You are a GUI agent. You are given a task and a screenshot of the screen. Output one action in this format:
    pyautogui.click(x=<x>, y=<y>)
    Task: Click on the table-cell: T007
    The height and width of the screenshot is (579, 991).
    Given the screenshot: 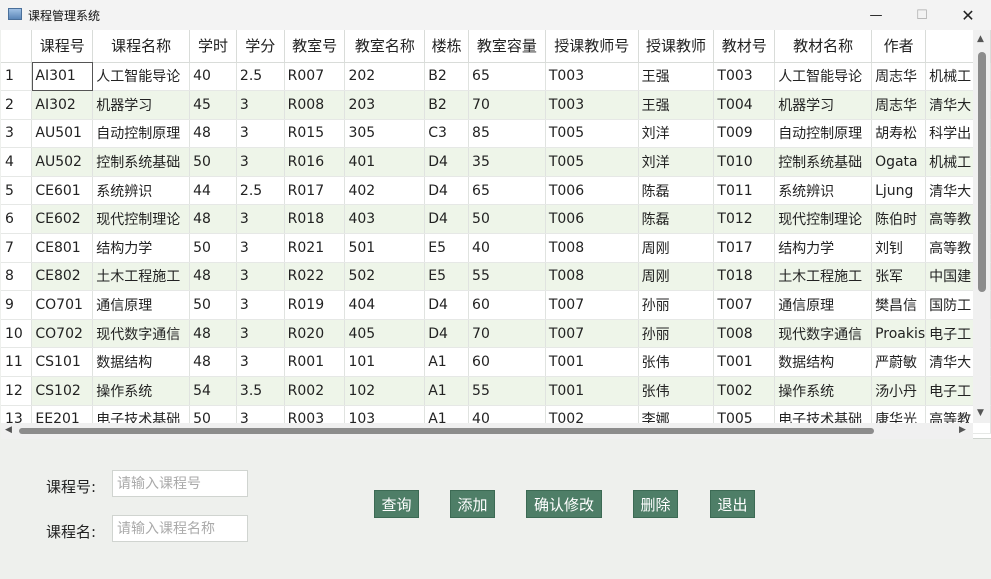 What is the action you would take?
    pyautogui.click(x=592, y=305)
    